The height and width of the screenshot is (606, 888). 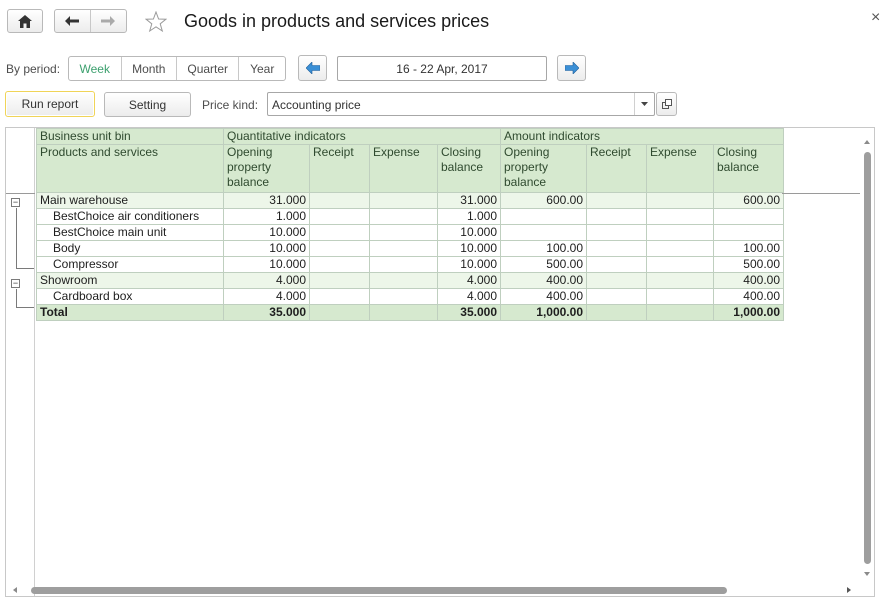 I want to click on vertical-scroll-thumb, so click(x=867, y=358).